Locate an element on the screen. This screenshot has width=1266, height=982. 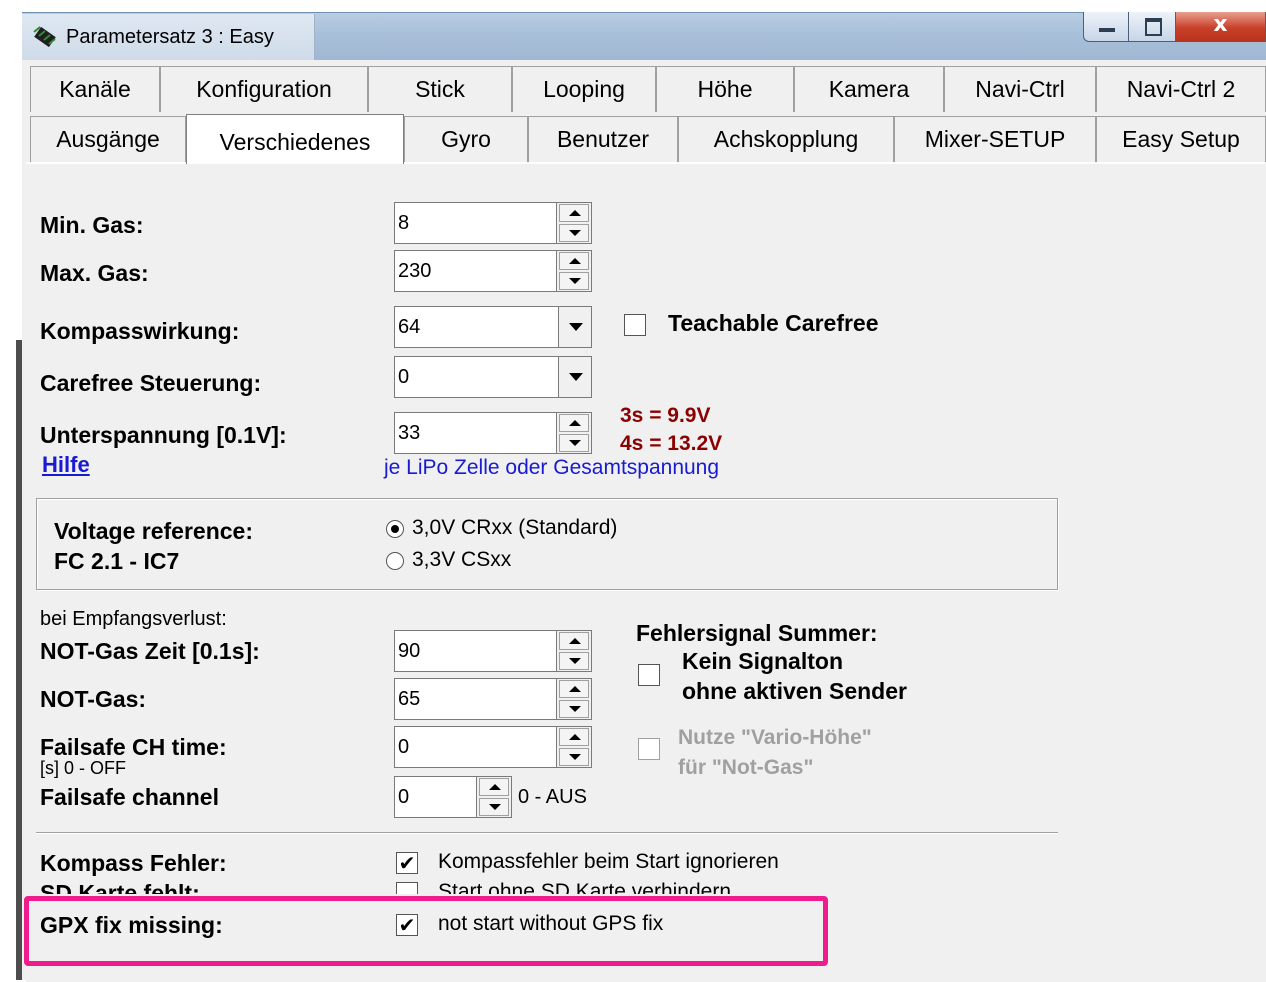
voltage-3v0-radio is located at coordinates (395, 529).